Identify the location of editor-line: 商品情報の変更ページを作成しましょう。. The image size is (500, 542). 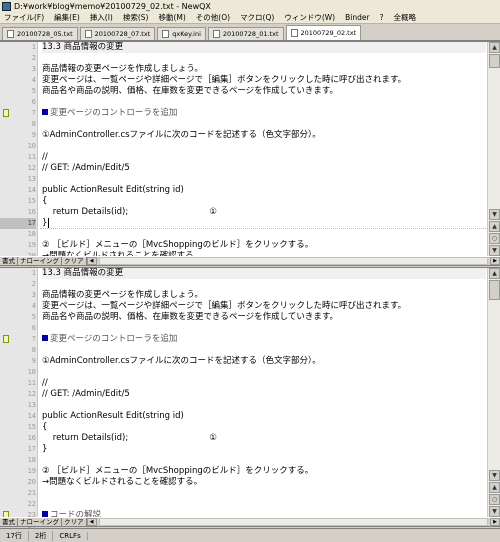
(122, 69).